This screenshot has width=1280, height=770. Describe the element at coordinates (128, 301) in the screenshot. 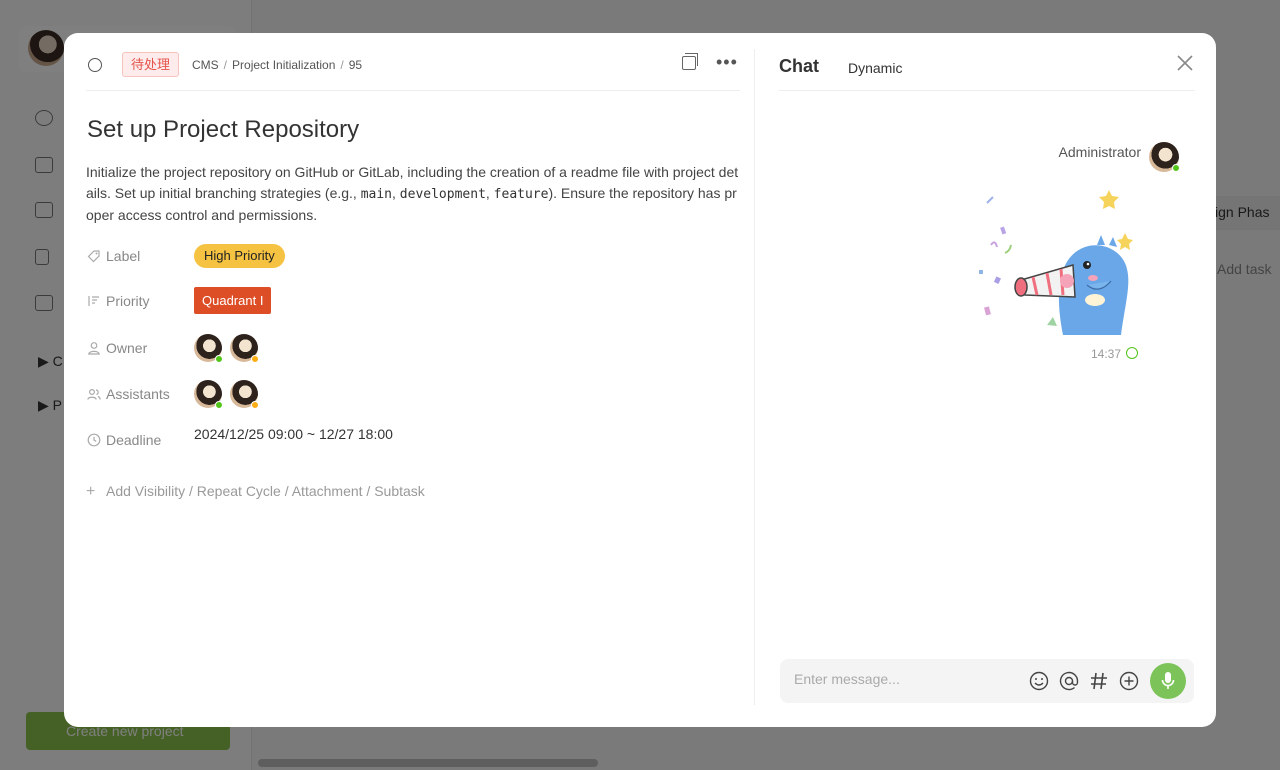

I see `field-priority-name: Priority` at that location.